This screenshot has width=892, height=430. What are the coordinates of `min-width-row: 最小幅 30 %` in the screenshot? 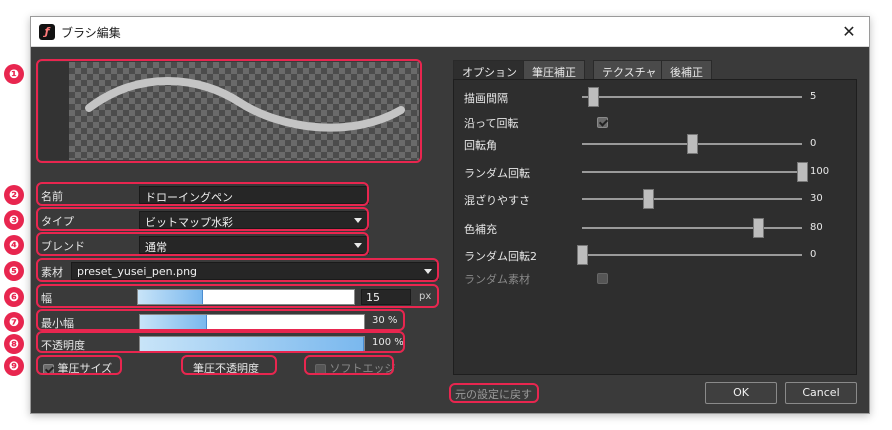 It's located at (224, 322).